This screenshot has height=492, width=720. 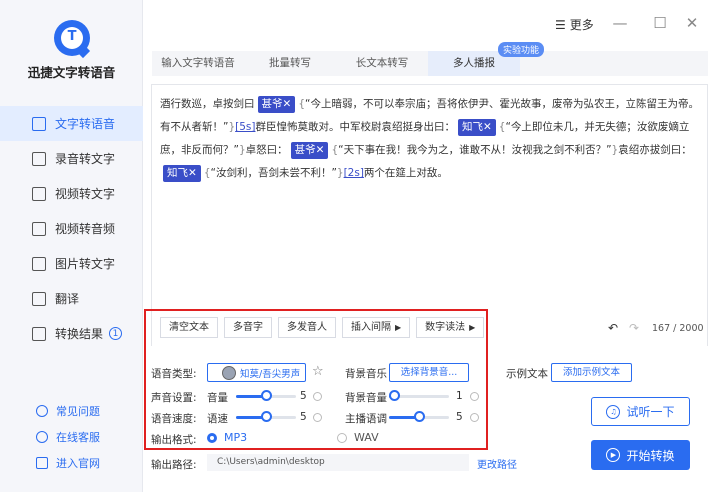 I want to click on listen-button: ♫ 试听一下, so click(x=640, y=411).